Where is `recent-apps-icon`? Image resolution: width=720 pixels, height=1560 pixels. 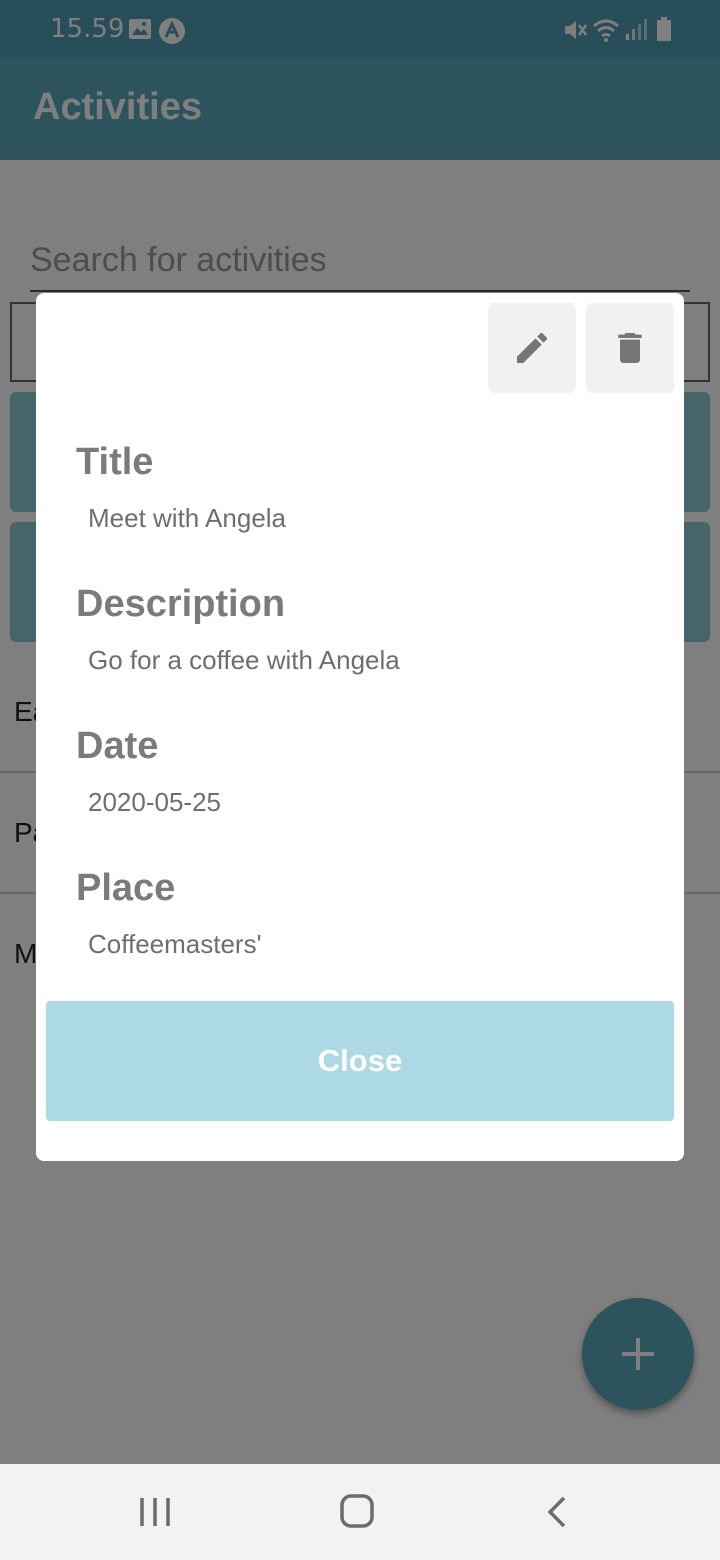
recent-apps-icon is located at coordinates (155, 1512).